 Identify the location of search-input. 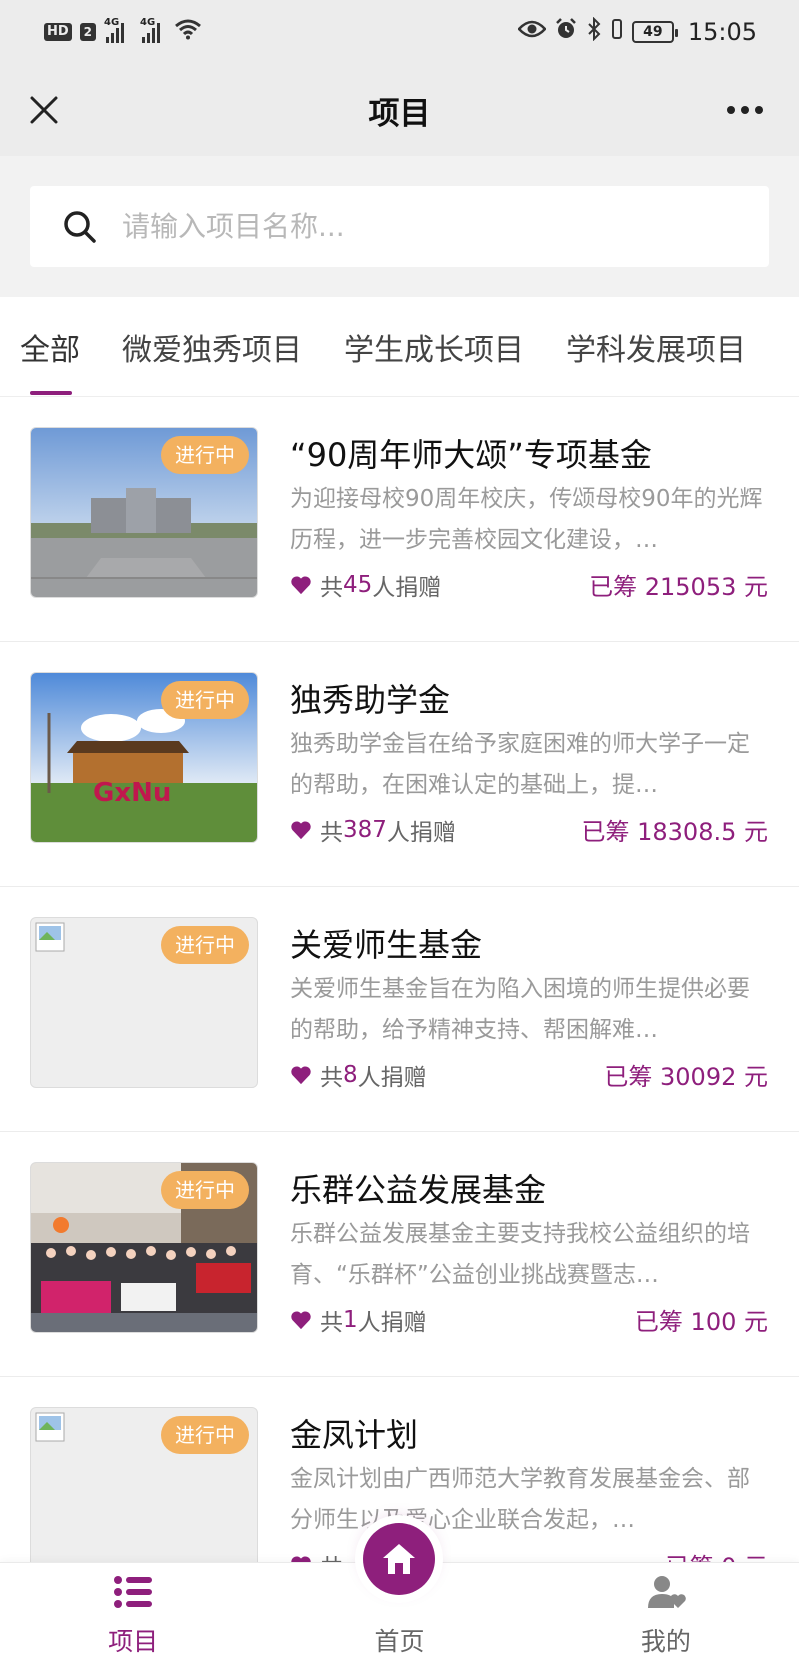
(422, 226).